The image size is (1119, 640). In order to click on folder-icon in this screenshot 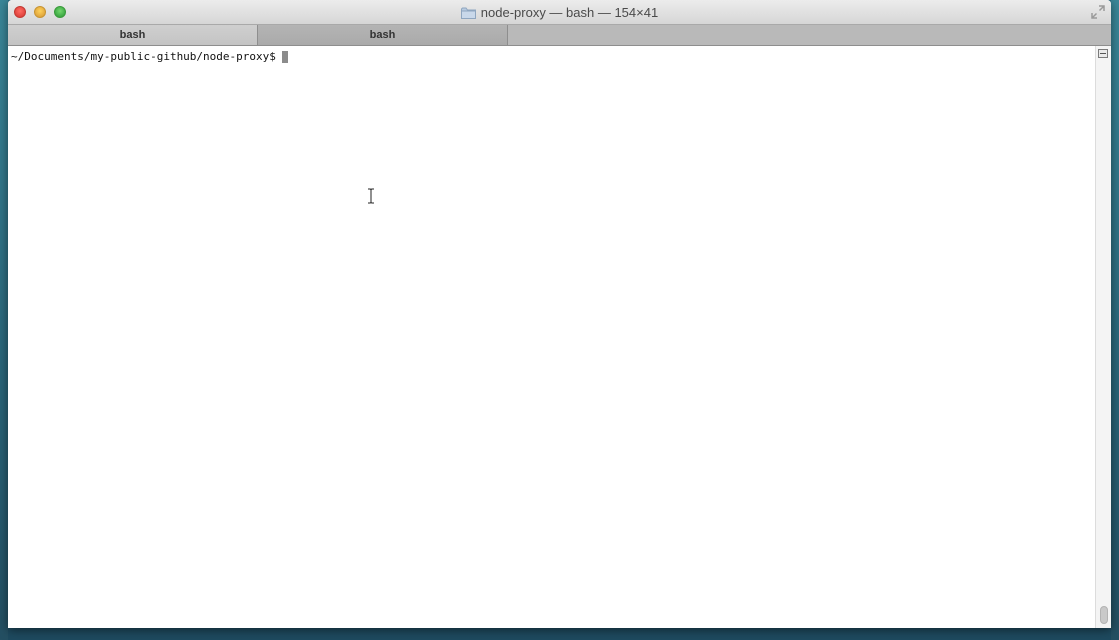, I will do `click(468, 13)`.